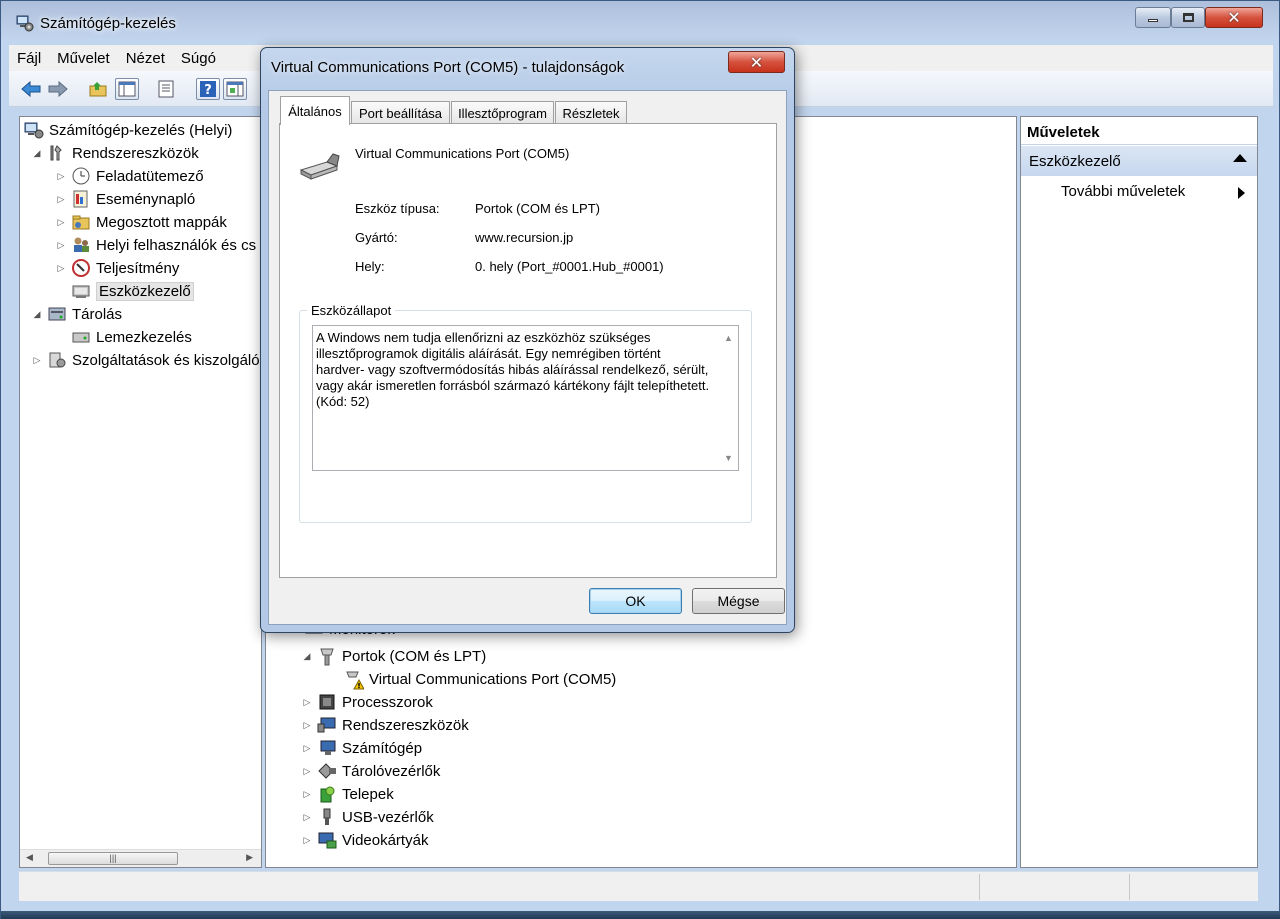 This screenshot has width=1280, height=919. Describe the element at coordinates (1123, 191) in the screenshot. I see `more-actions-item: További műveletek` at that location.